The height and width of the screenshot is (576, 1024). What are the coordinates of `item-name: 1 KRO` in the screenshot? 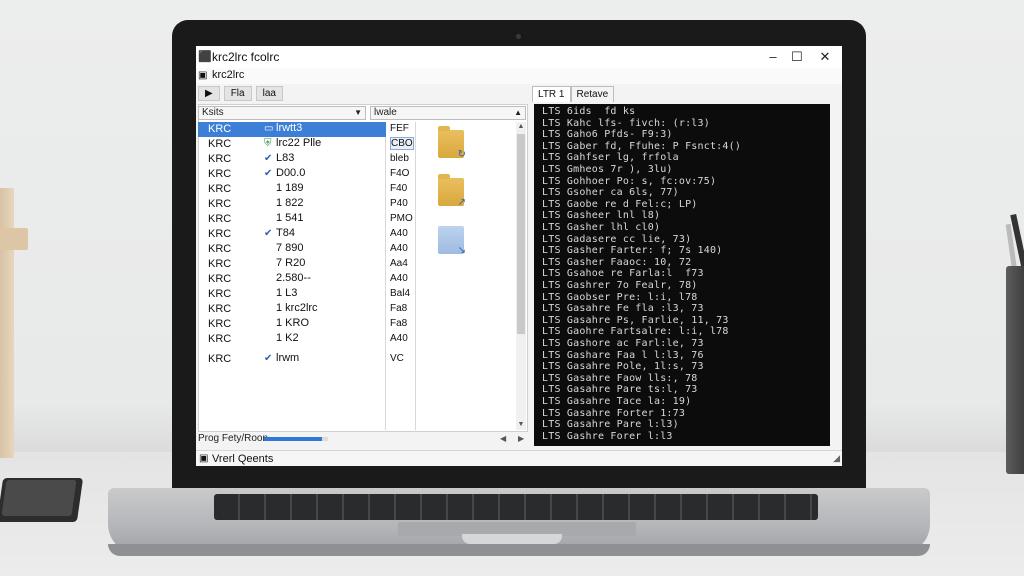 It's located at (293, 323).